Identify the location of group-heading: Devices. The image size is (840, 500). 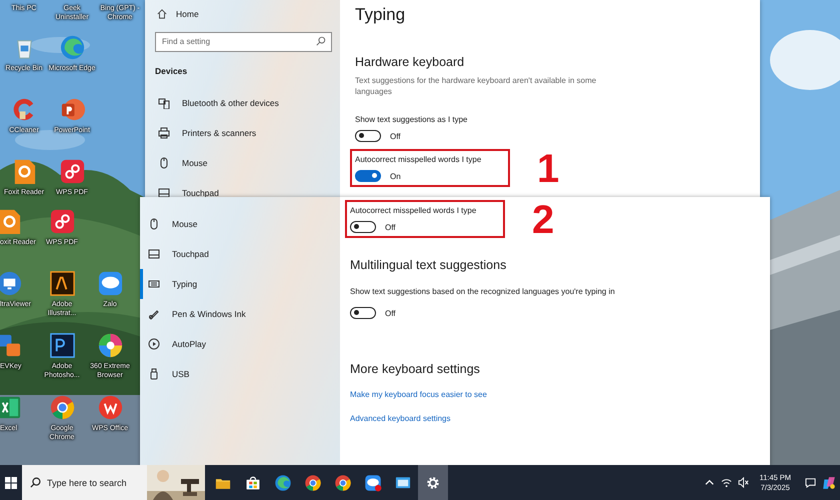
(171, 71).